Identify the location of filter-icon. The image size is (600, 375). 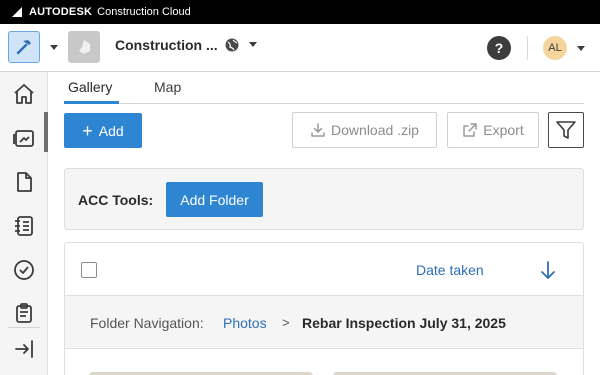
(566, 130).